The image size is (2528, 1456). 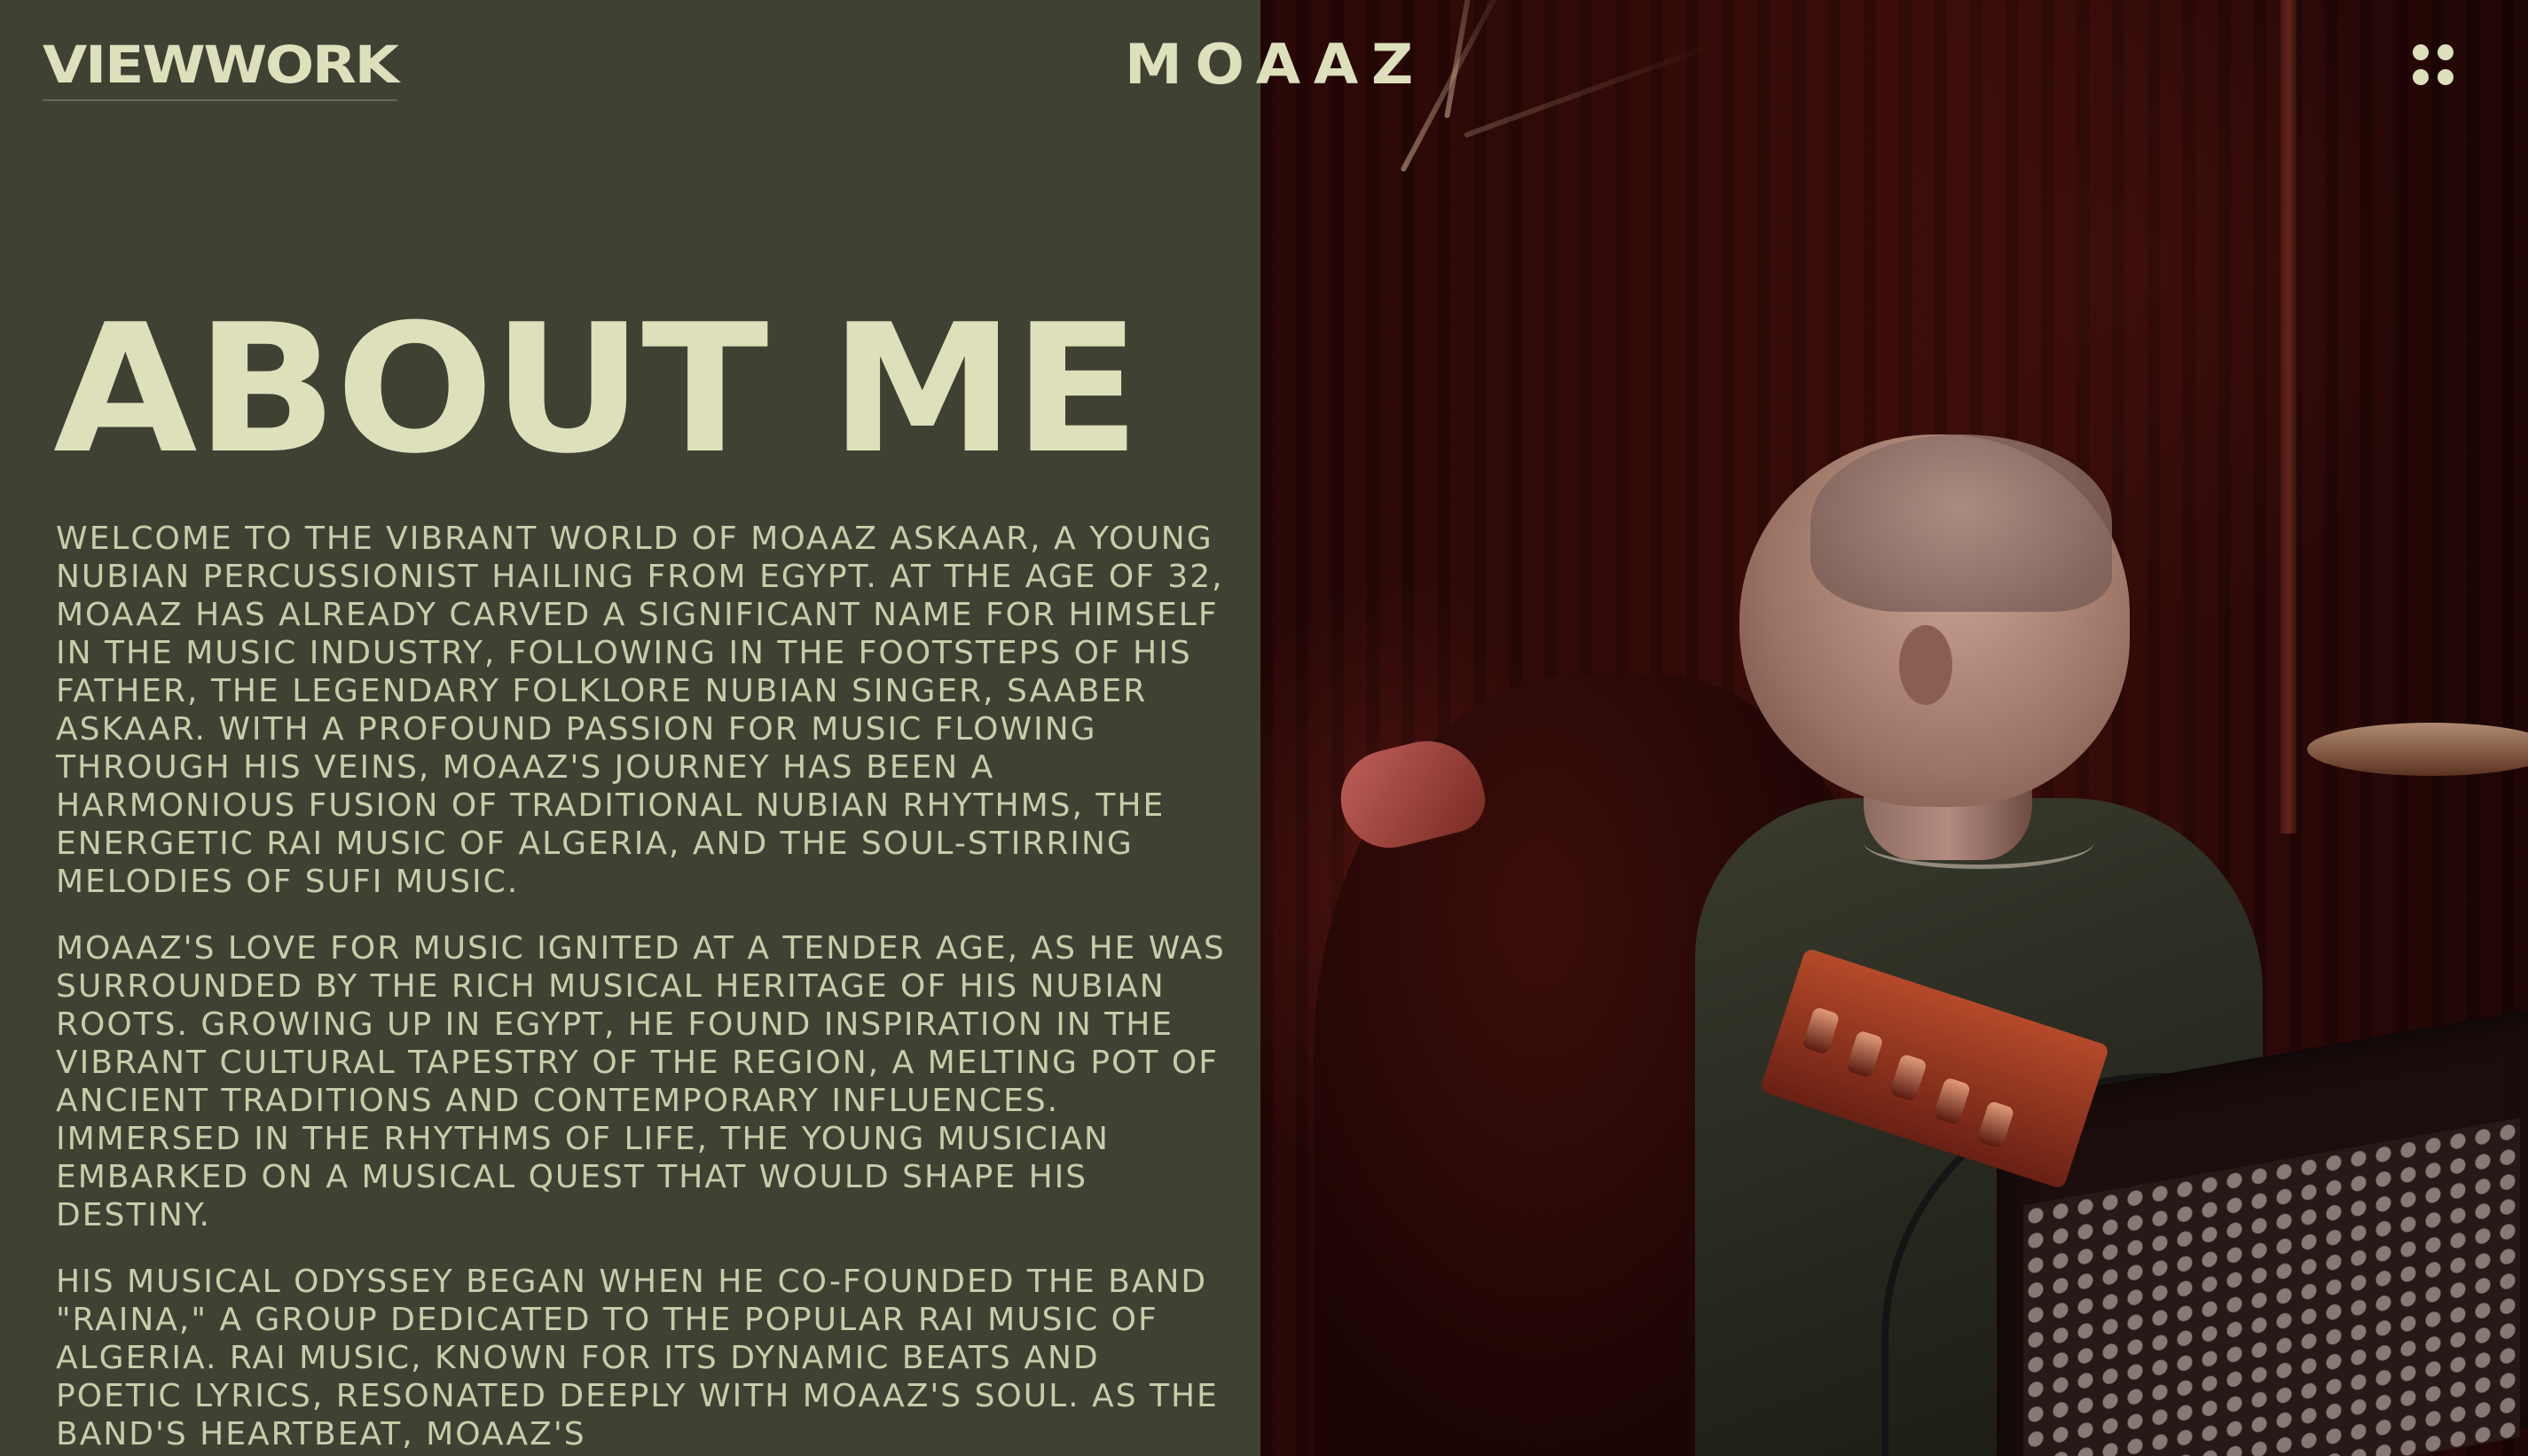 I want to click on musician-ear, so click(x=1925, y=665).